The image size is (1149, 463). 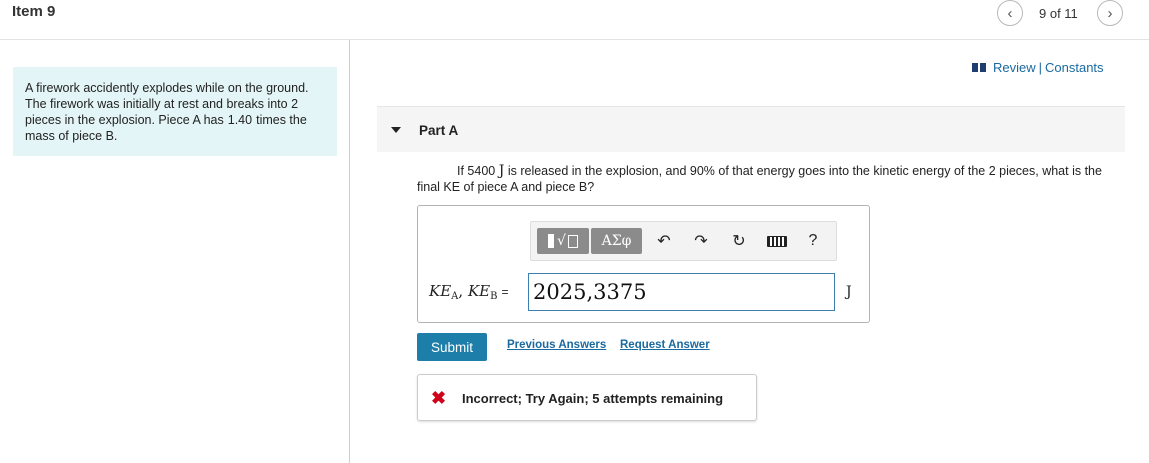 What do you see at coordinates (574, 20) in the screenshot?
I see `top-bar: Item 9 ‹ 9 of 11 ›` at bounding box center [574, 20].